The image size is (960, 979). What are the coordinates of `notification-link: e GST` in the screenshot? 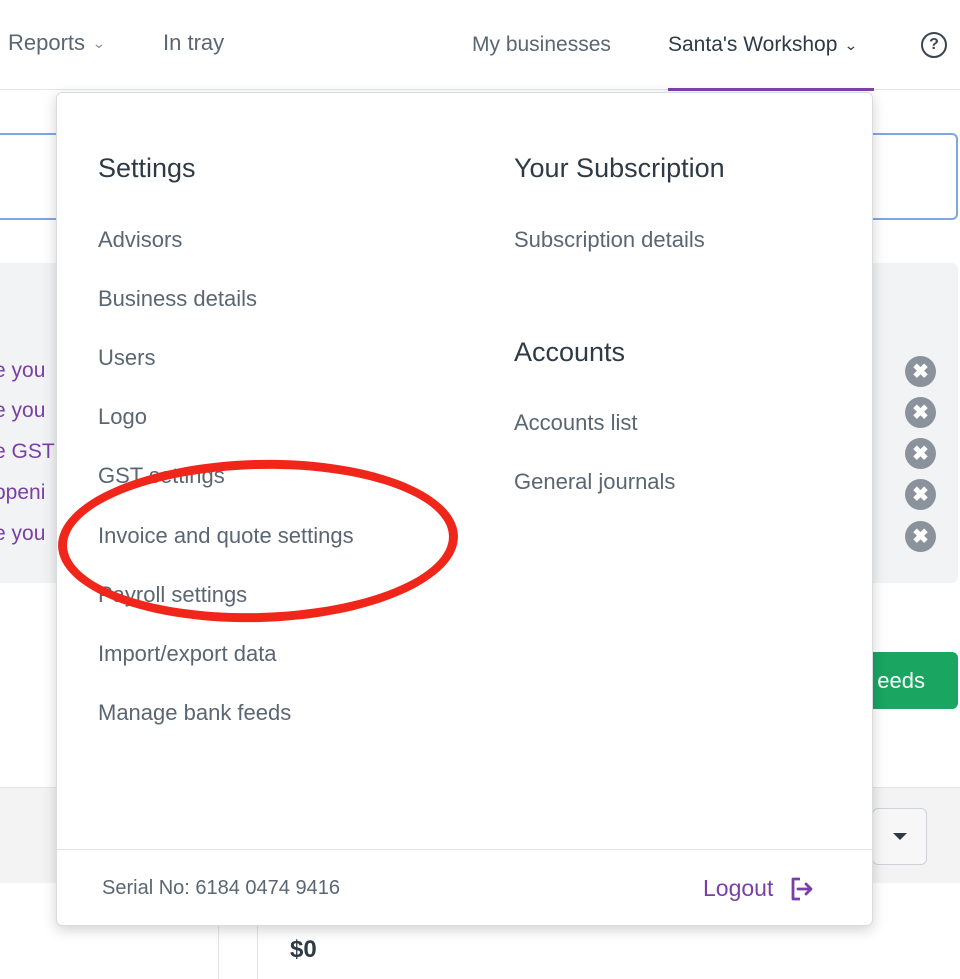 It's located at (27, 452).